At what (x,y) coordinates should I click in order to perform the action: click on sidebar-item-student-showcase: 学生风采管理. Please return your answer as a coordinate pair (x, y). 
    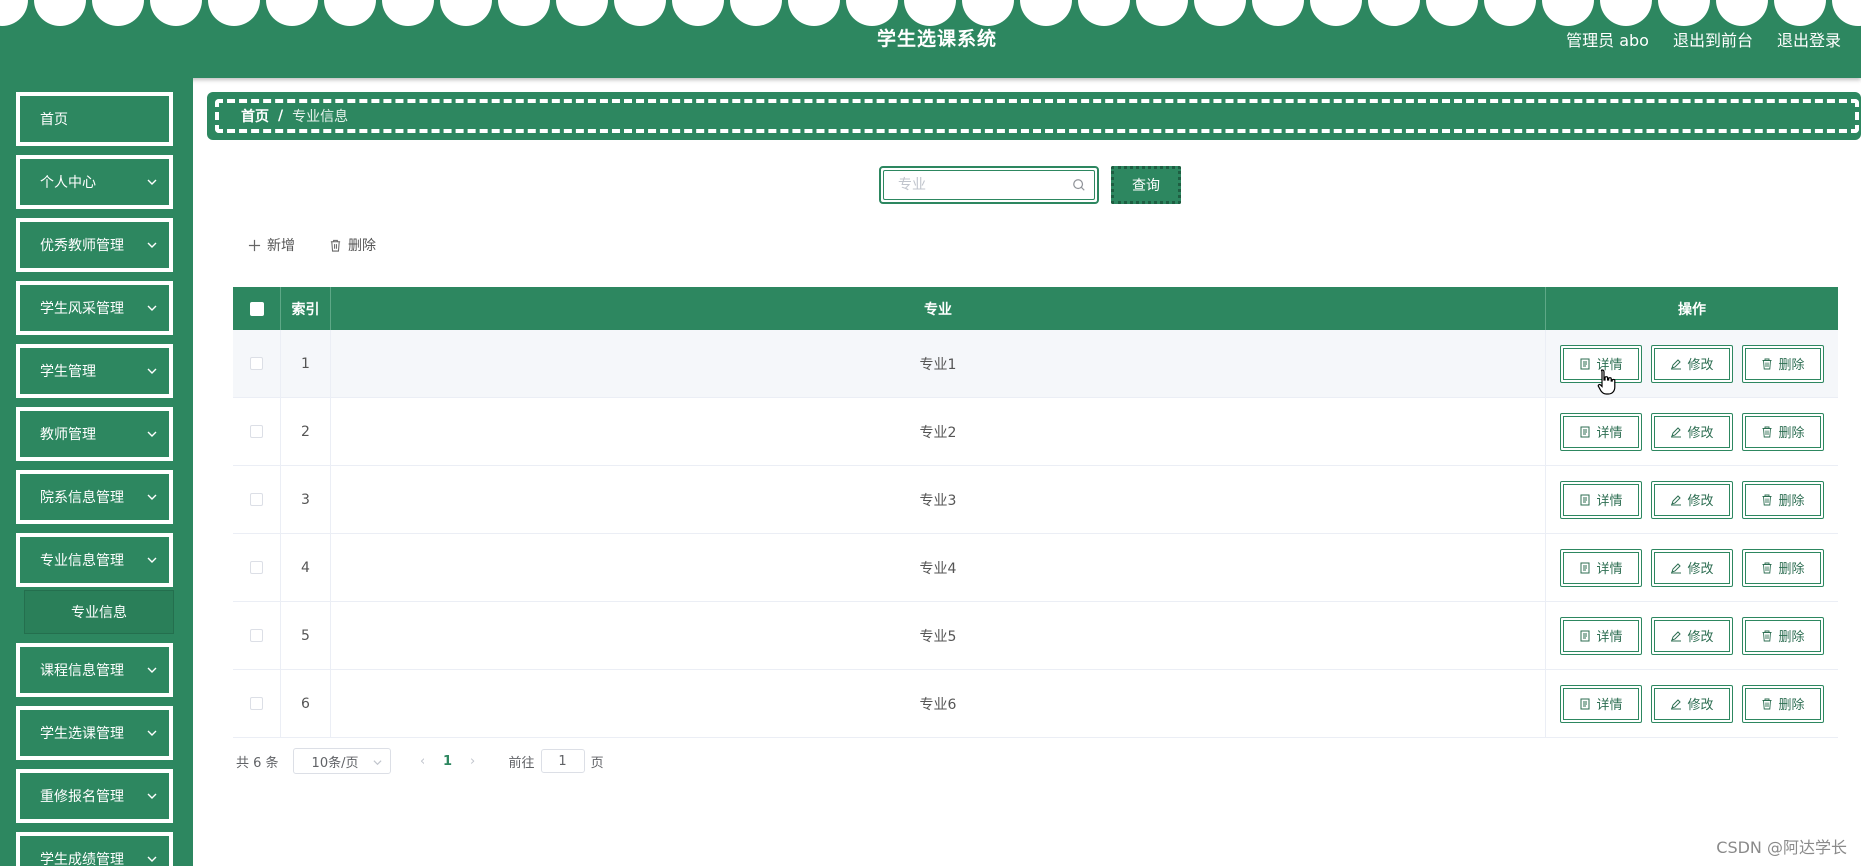
    Looking at the image, I should click on (94, 308).